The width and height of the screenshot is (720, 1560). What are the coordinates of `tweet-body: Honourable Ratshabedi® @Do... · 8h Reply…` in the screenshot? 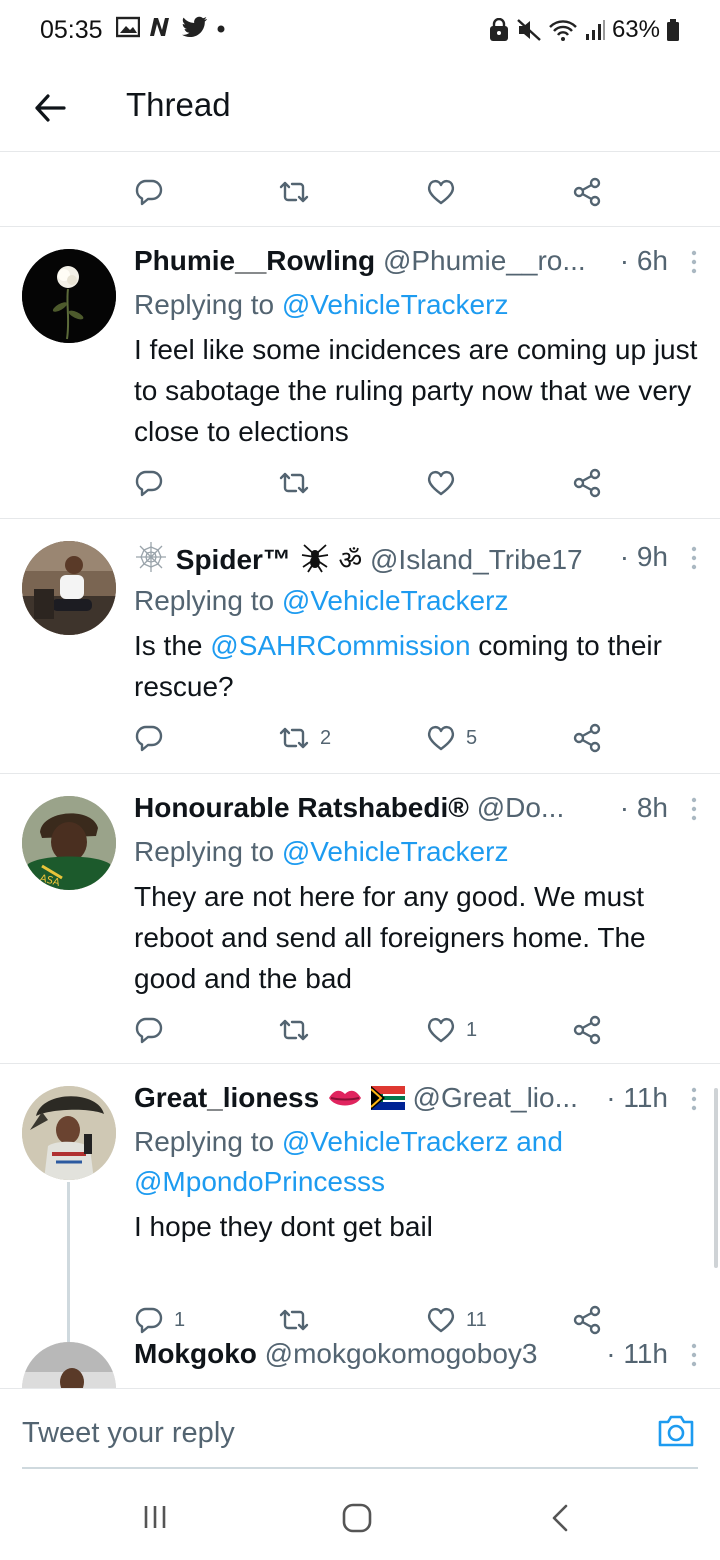 It's located at (416, 895).